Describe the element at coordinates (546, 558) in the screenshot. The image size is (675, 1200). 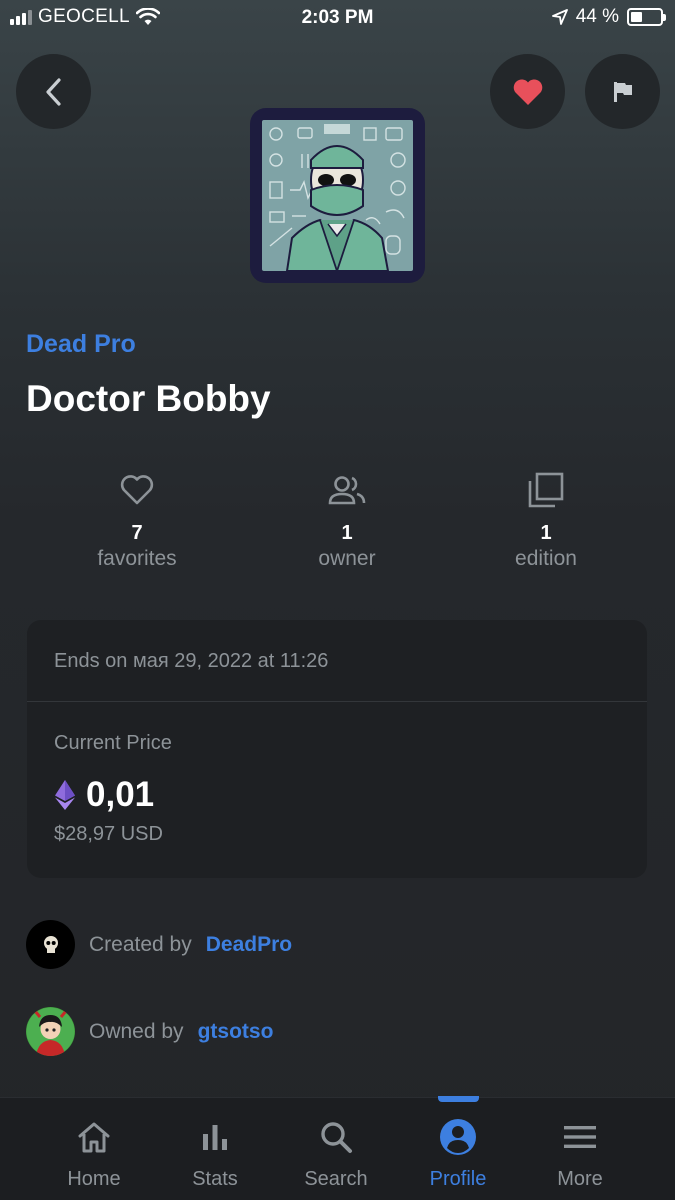
I see `editions-label: edition` at that location.